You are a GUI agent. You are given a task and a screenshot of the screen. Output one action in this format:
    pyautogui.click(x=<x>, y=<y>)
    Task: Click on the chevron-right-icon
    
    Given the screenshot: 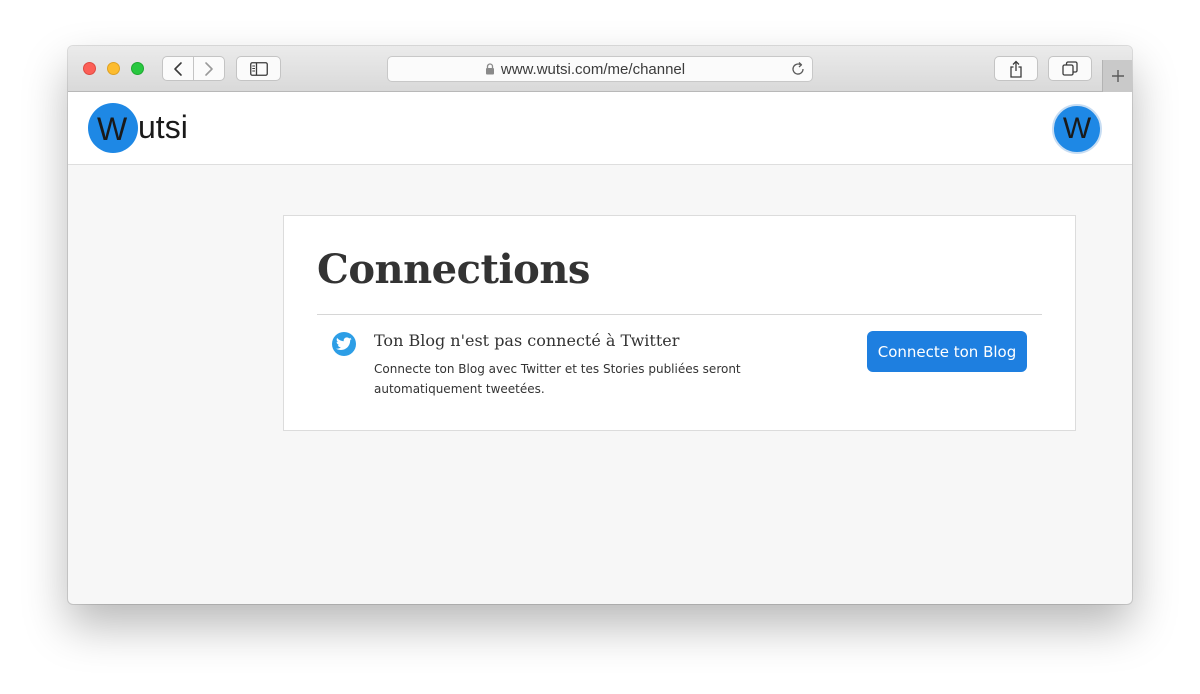 What is the action you would take?
    pyautogui.click(x=209, y=68)
    